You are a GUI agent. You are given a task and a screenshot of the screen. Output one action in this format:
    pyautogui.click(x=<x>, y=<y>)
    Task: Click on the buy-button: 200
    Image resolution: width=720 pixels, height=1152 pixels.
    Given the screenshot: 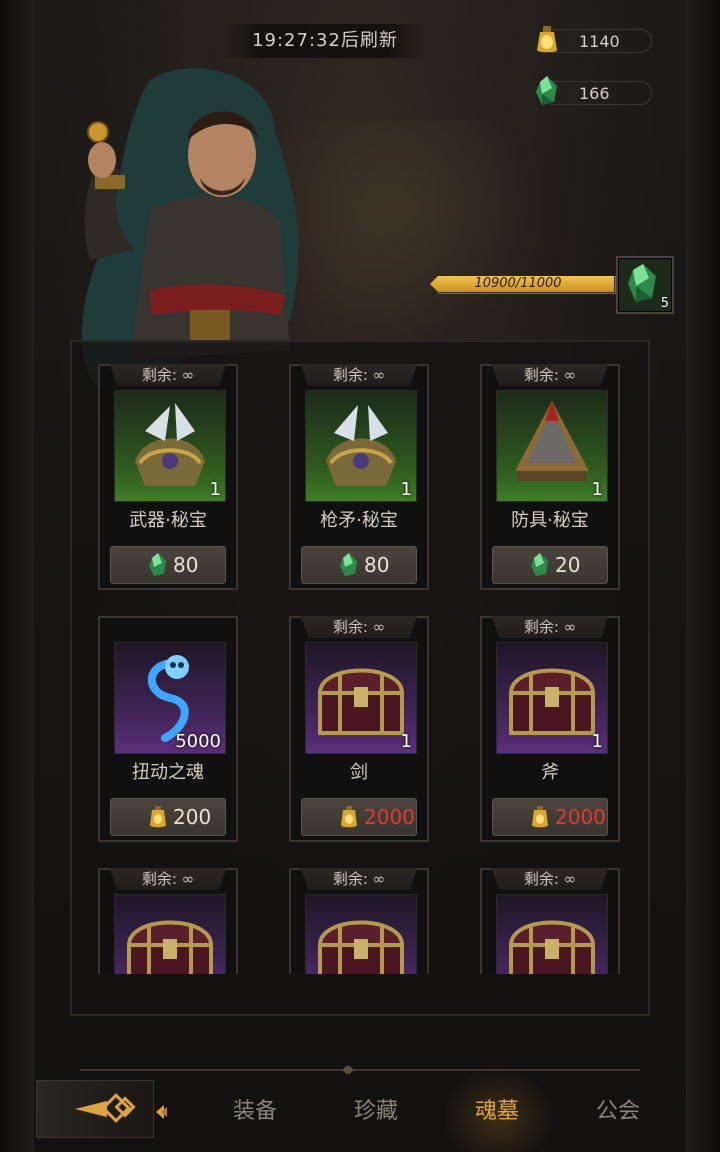 What is the action you would take?
    pyautogui.click(x=168, y=817)
    